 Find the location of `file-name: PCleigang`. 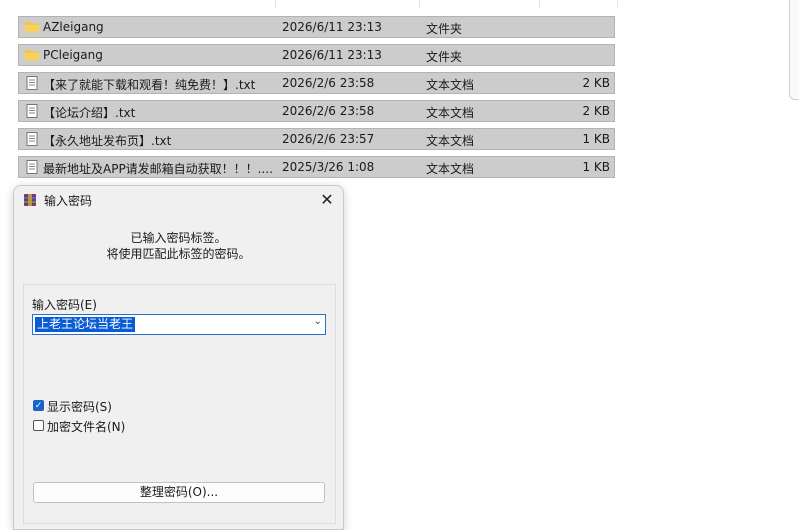

file-name: PCleigang is located at coordinates (73, 55).